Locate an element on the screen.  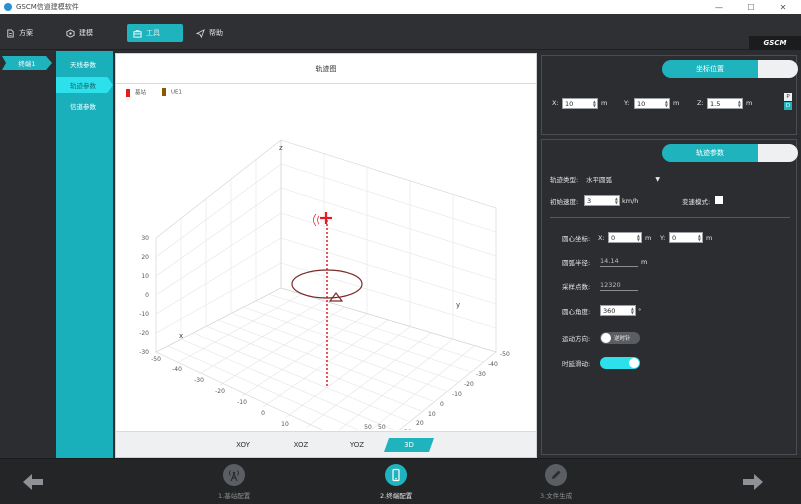
legend-item-bs: 基站 is located at coordinates (136, 92).